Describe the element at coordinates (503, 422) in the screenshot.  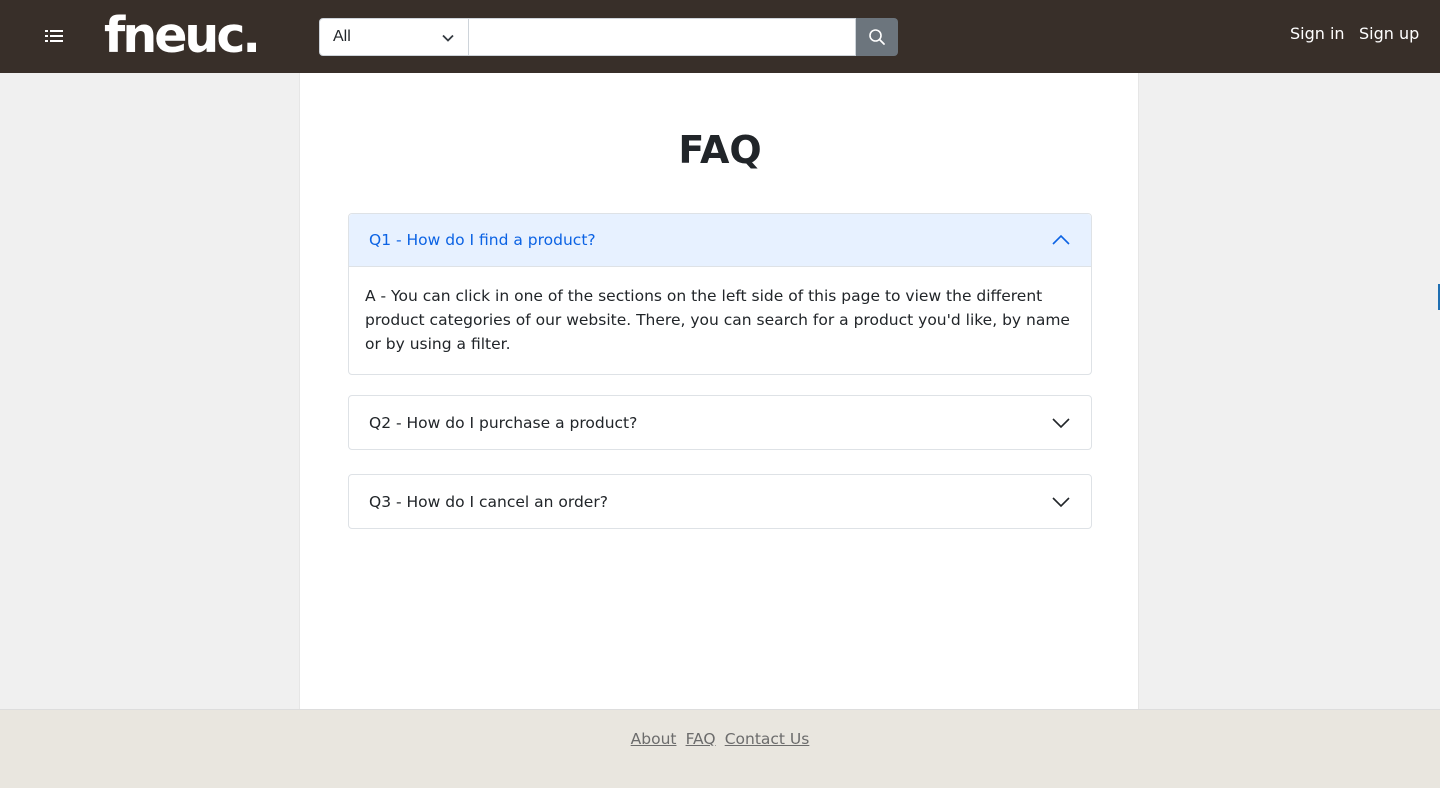
I see `faq-question-2-label: Q2 - How do I purchase a product?` at that location.